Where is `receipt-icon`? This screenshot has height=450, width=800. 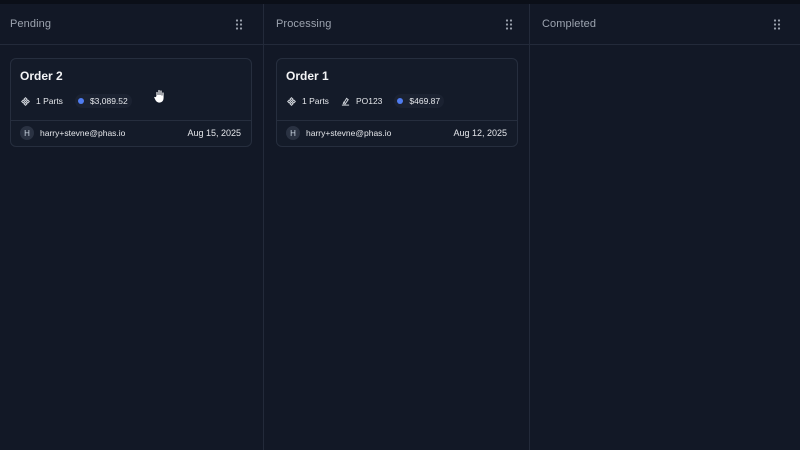 receipt-icon is located at coordinates (345, 101).